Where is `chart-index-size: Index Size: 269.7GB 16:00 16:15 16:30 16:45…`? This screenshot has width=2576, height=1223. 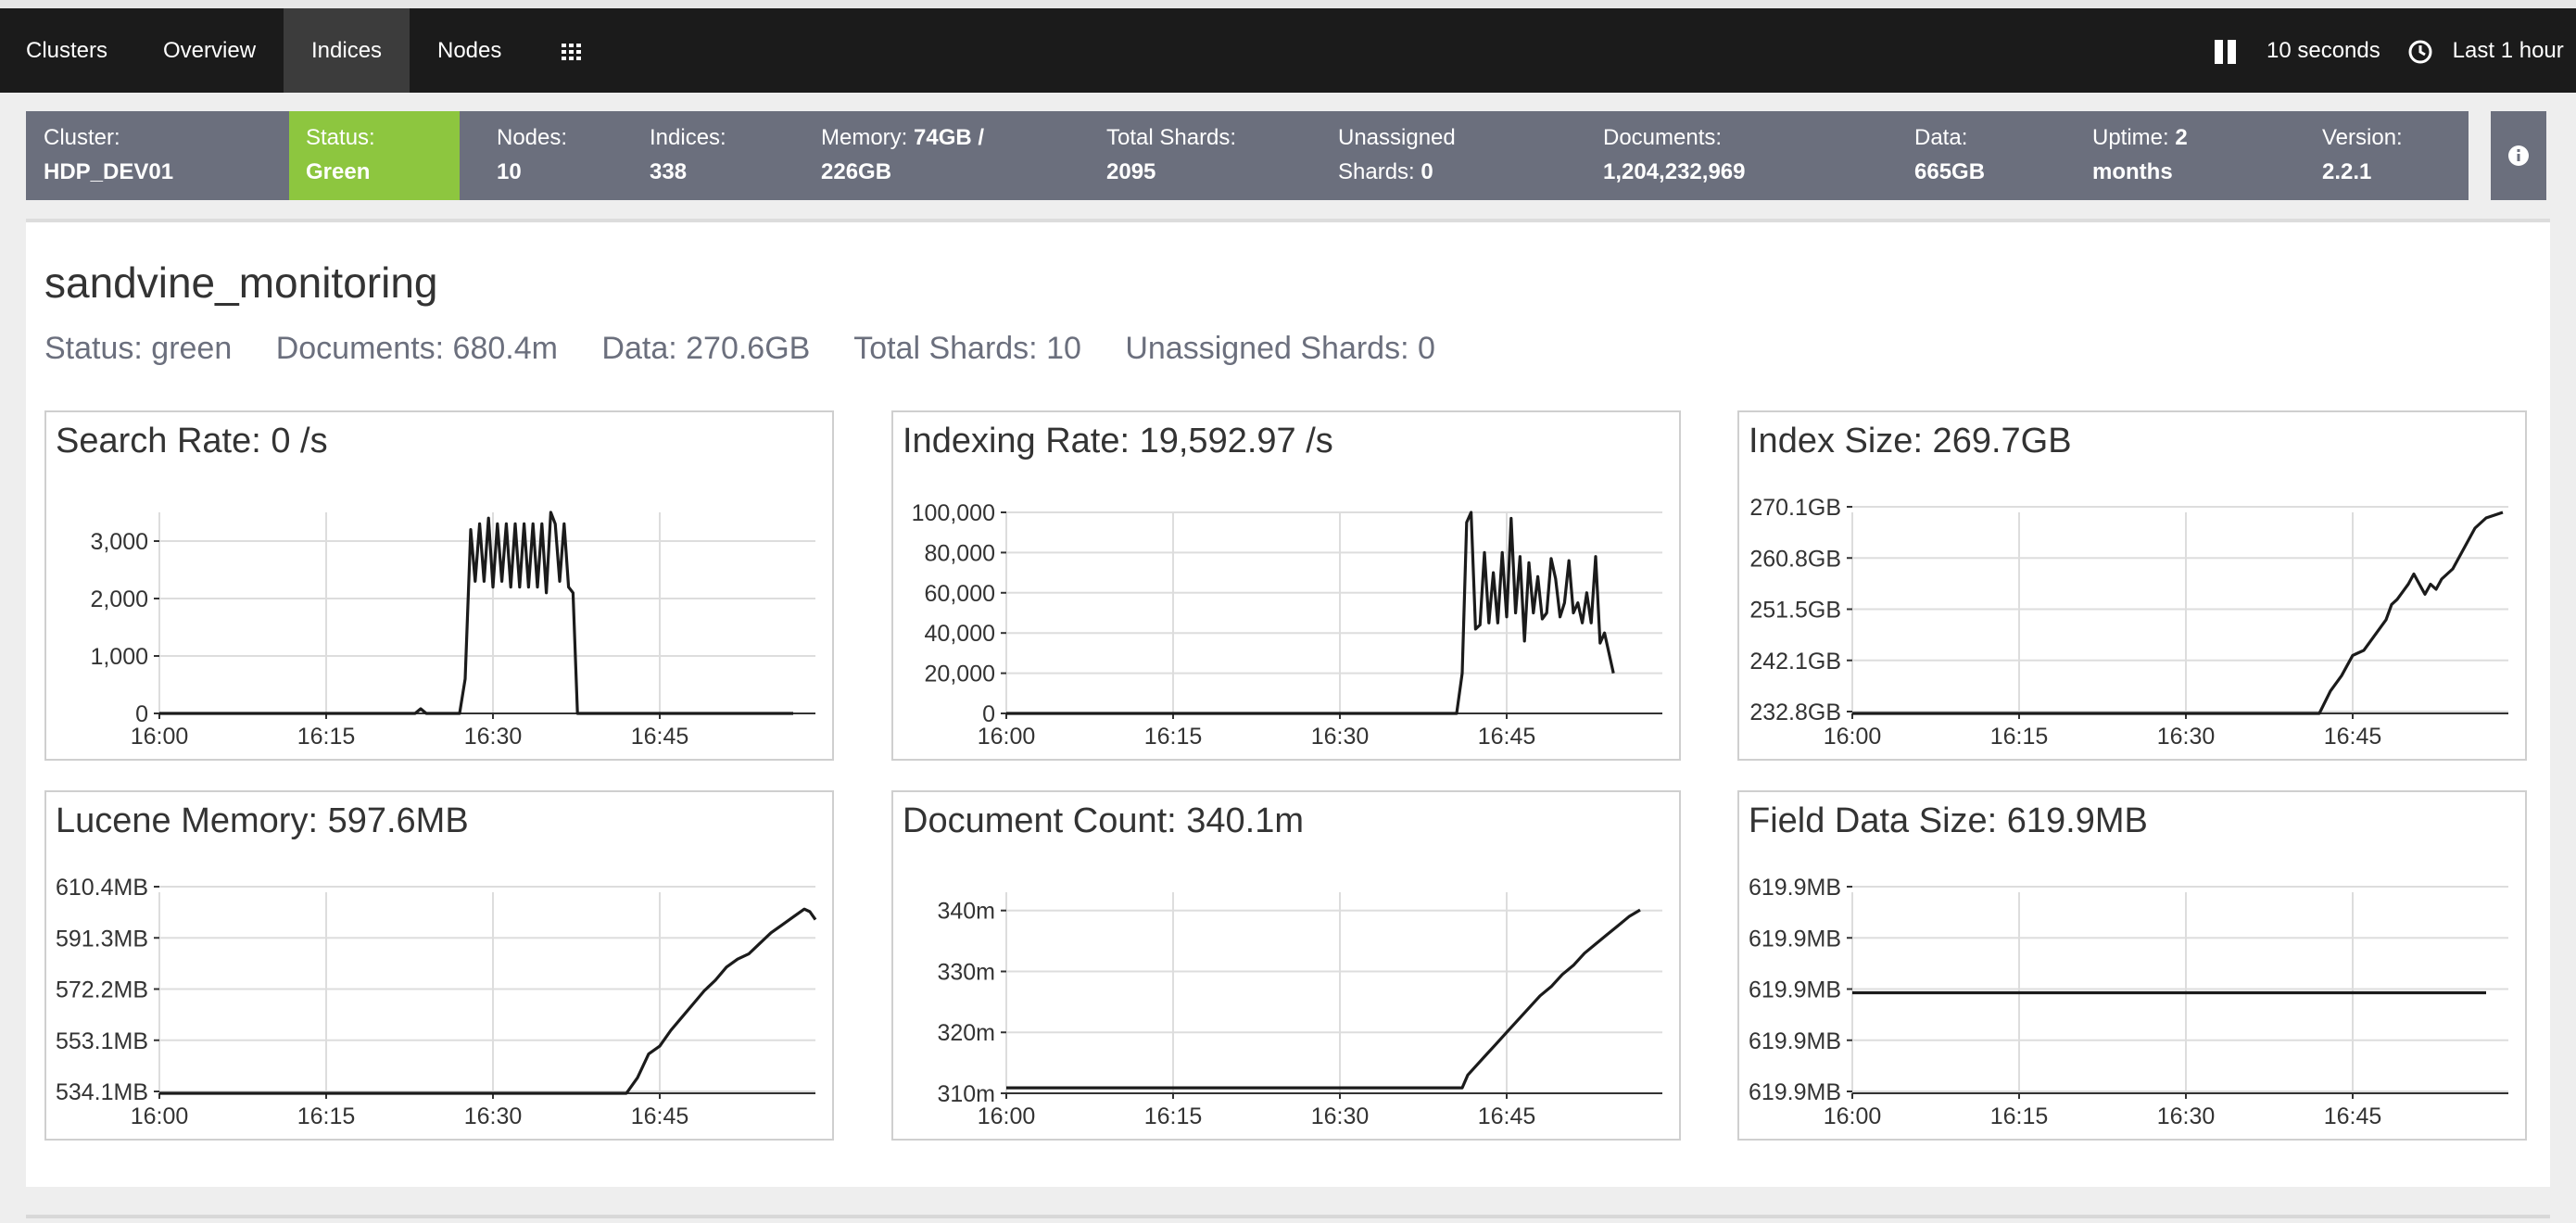 chart-index-size: Index Size: 269.7GB 16:00 16:15 16:30 16:45… is located at coordinates (2132, 586).